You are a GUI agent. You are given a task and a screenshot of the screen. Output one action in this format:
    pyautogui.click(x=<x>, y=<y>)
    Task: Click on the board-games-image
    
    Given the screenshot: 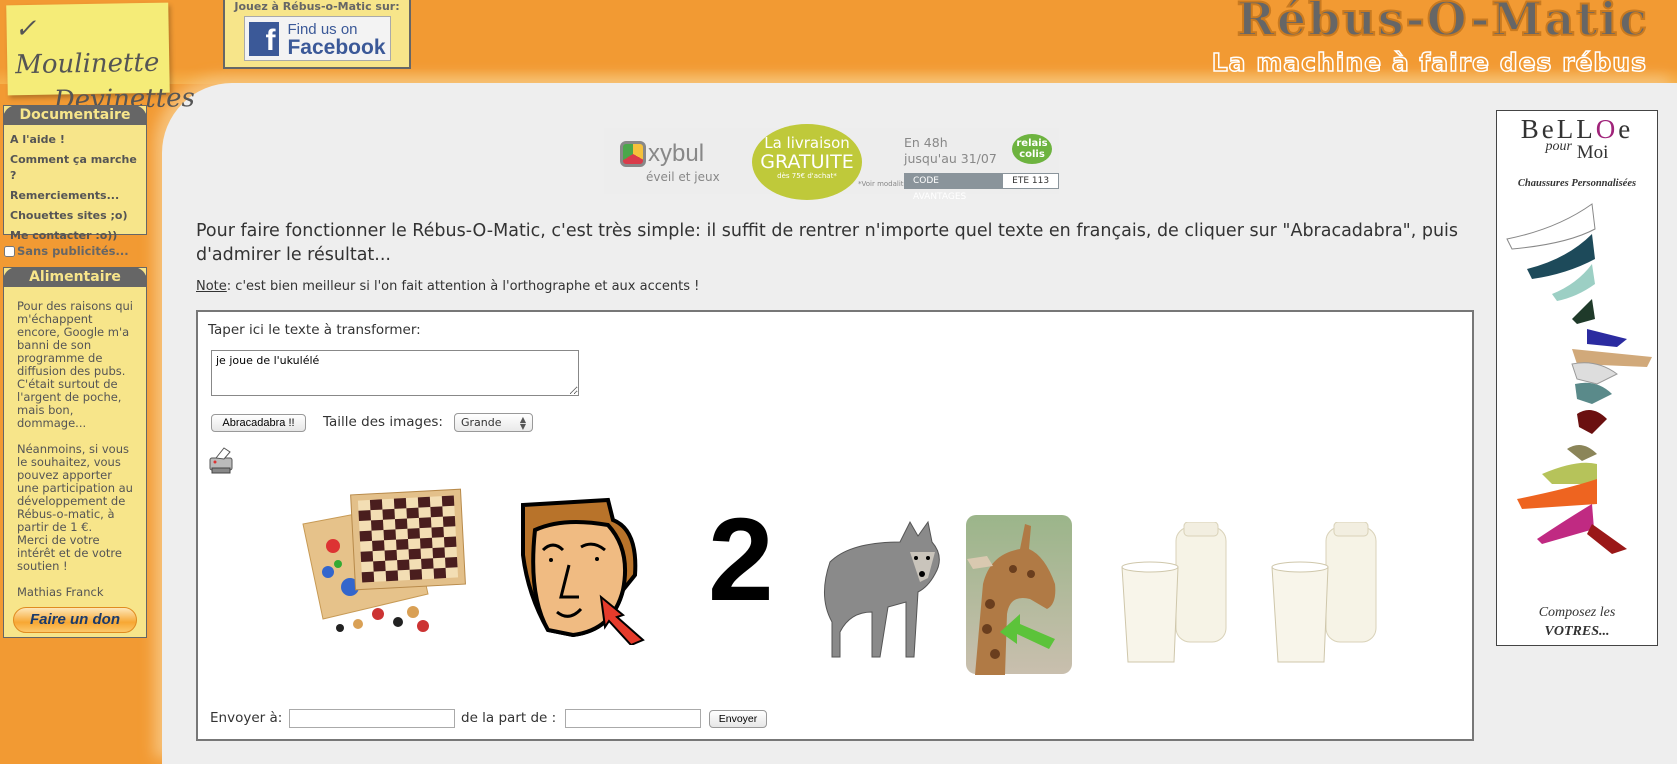 What is the action you would take?
    pyautogui.click(x=384, y=560)
    